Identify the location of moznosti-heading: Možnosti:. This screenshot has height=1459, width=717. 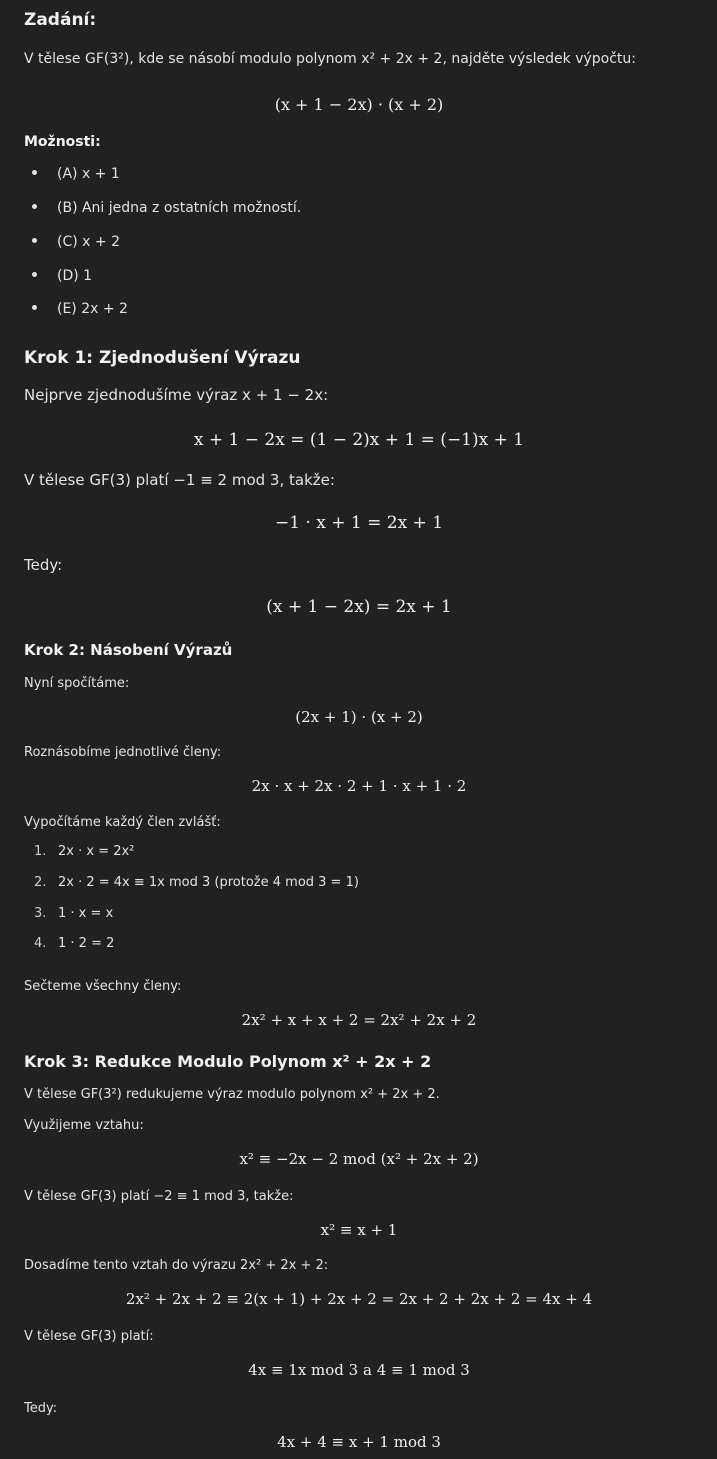
(62, 142).